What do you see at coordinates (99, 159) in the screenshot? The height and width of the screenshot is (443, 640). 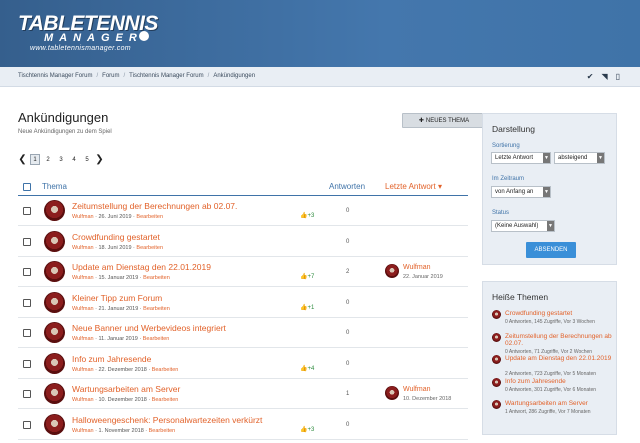 I see `chevron-right-icon: ❯` at bounding box center [99, 159].